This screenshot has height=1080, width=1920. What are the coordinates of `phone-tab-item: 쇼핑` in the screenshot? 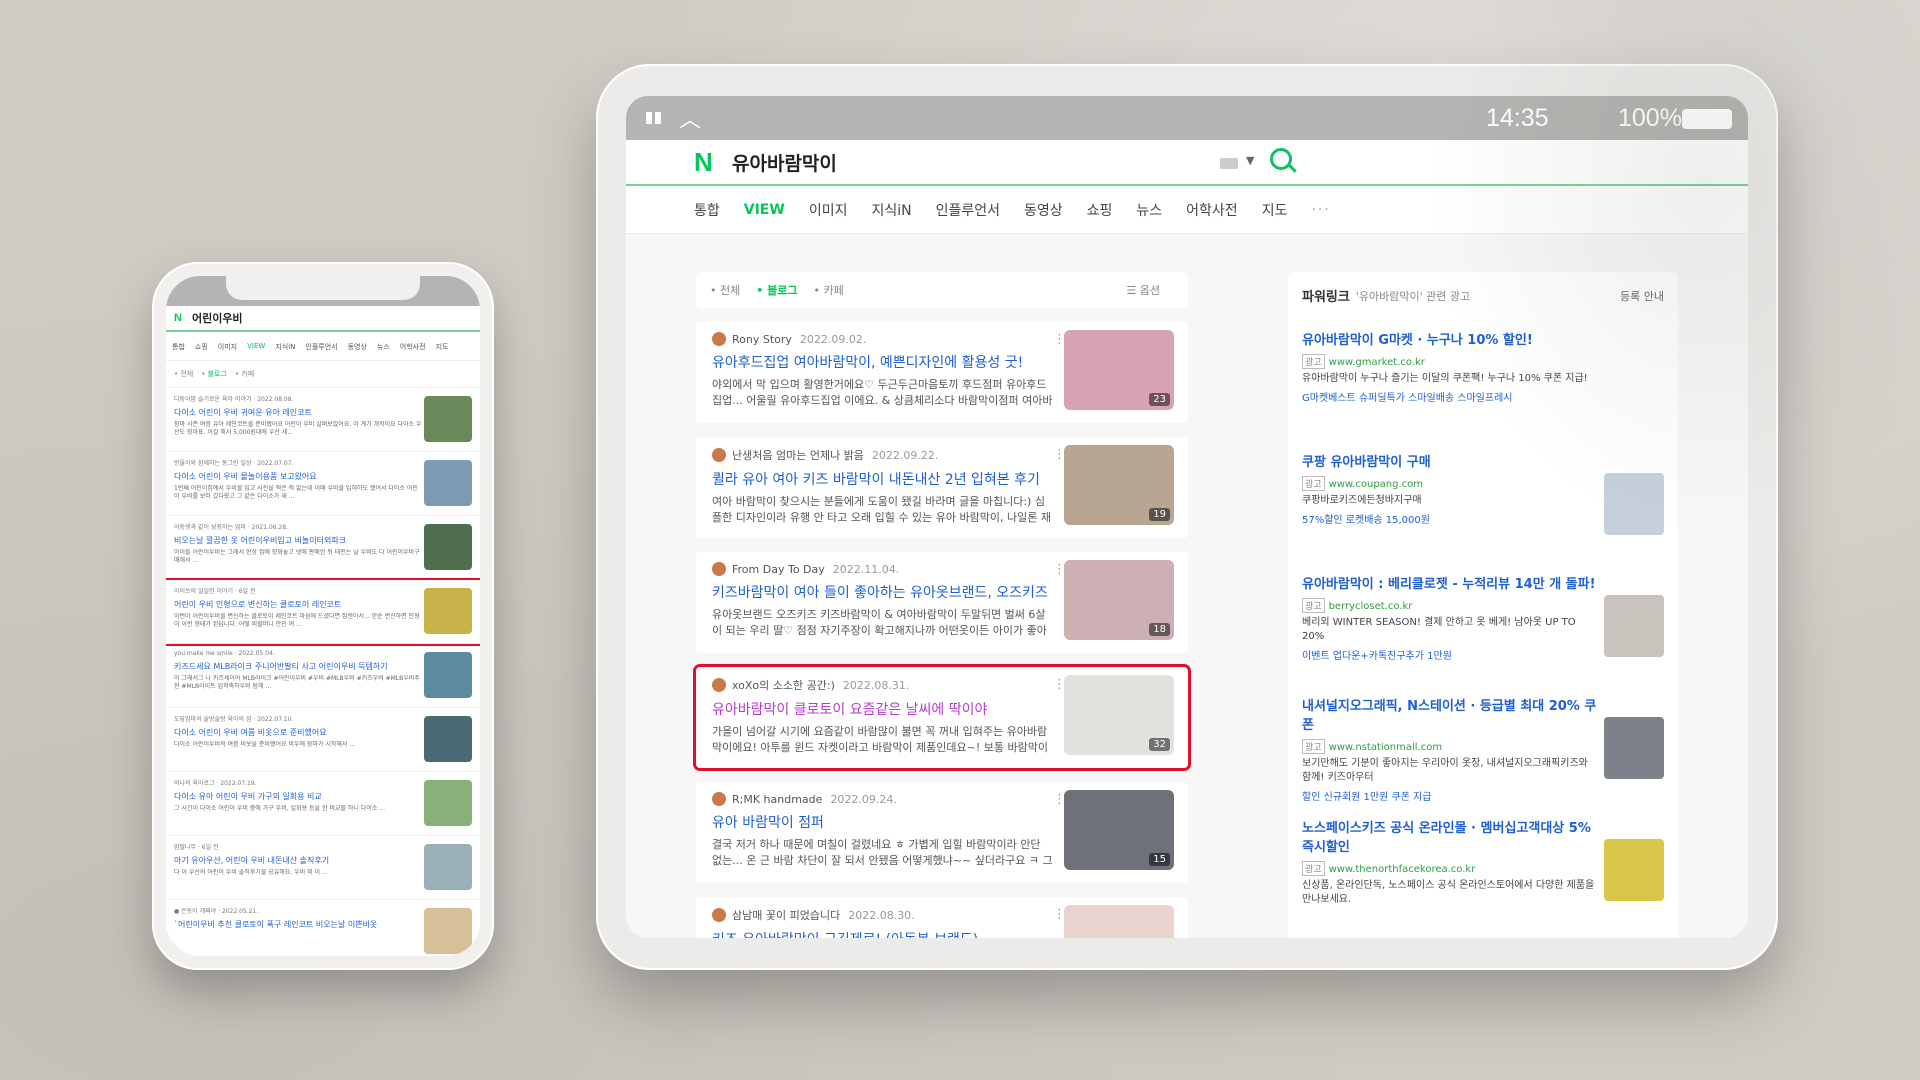 It's located at (201, 347).